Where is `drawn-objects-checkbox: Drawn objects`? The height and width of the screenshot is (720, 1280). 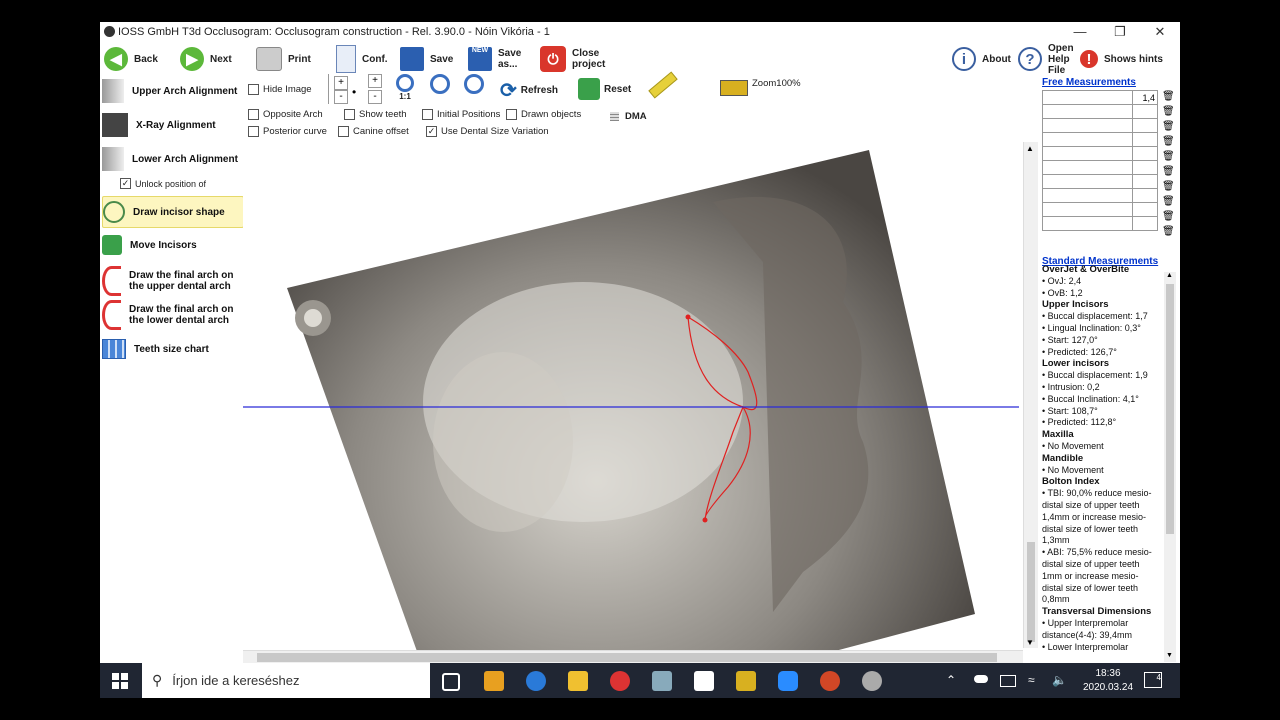
drawn-objects-checkbox: Drawn objects is located at coordinates (543, 114).